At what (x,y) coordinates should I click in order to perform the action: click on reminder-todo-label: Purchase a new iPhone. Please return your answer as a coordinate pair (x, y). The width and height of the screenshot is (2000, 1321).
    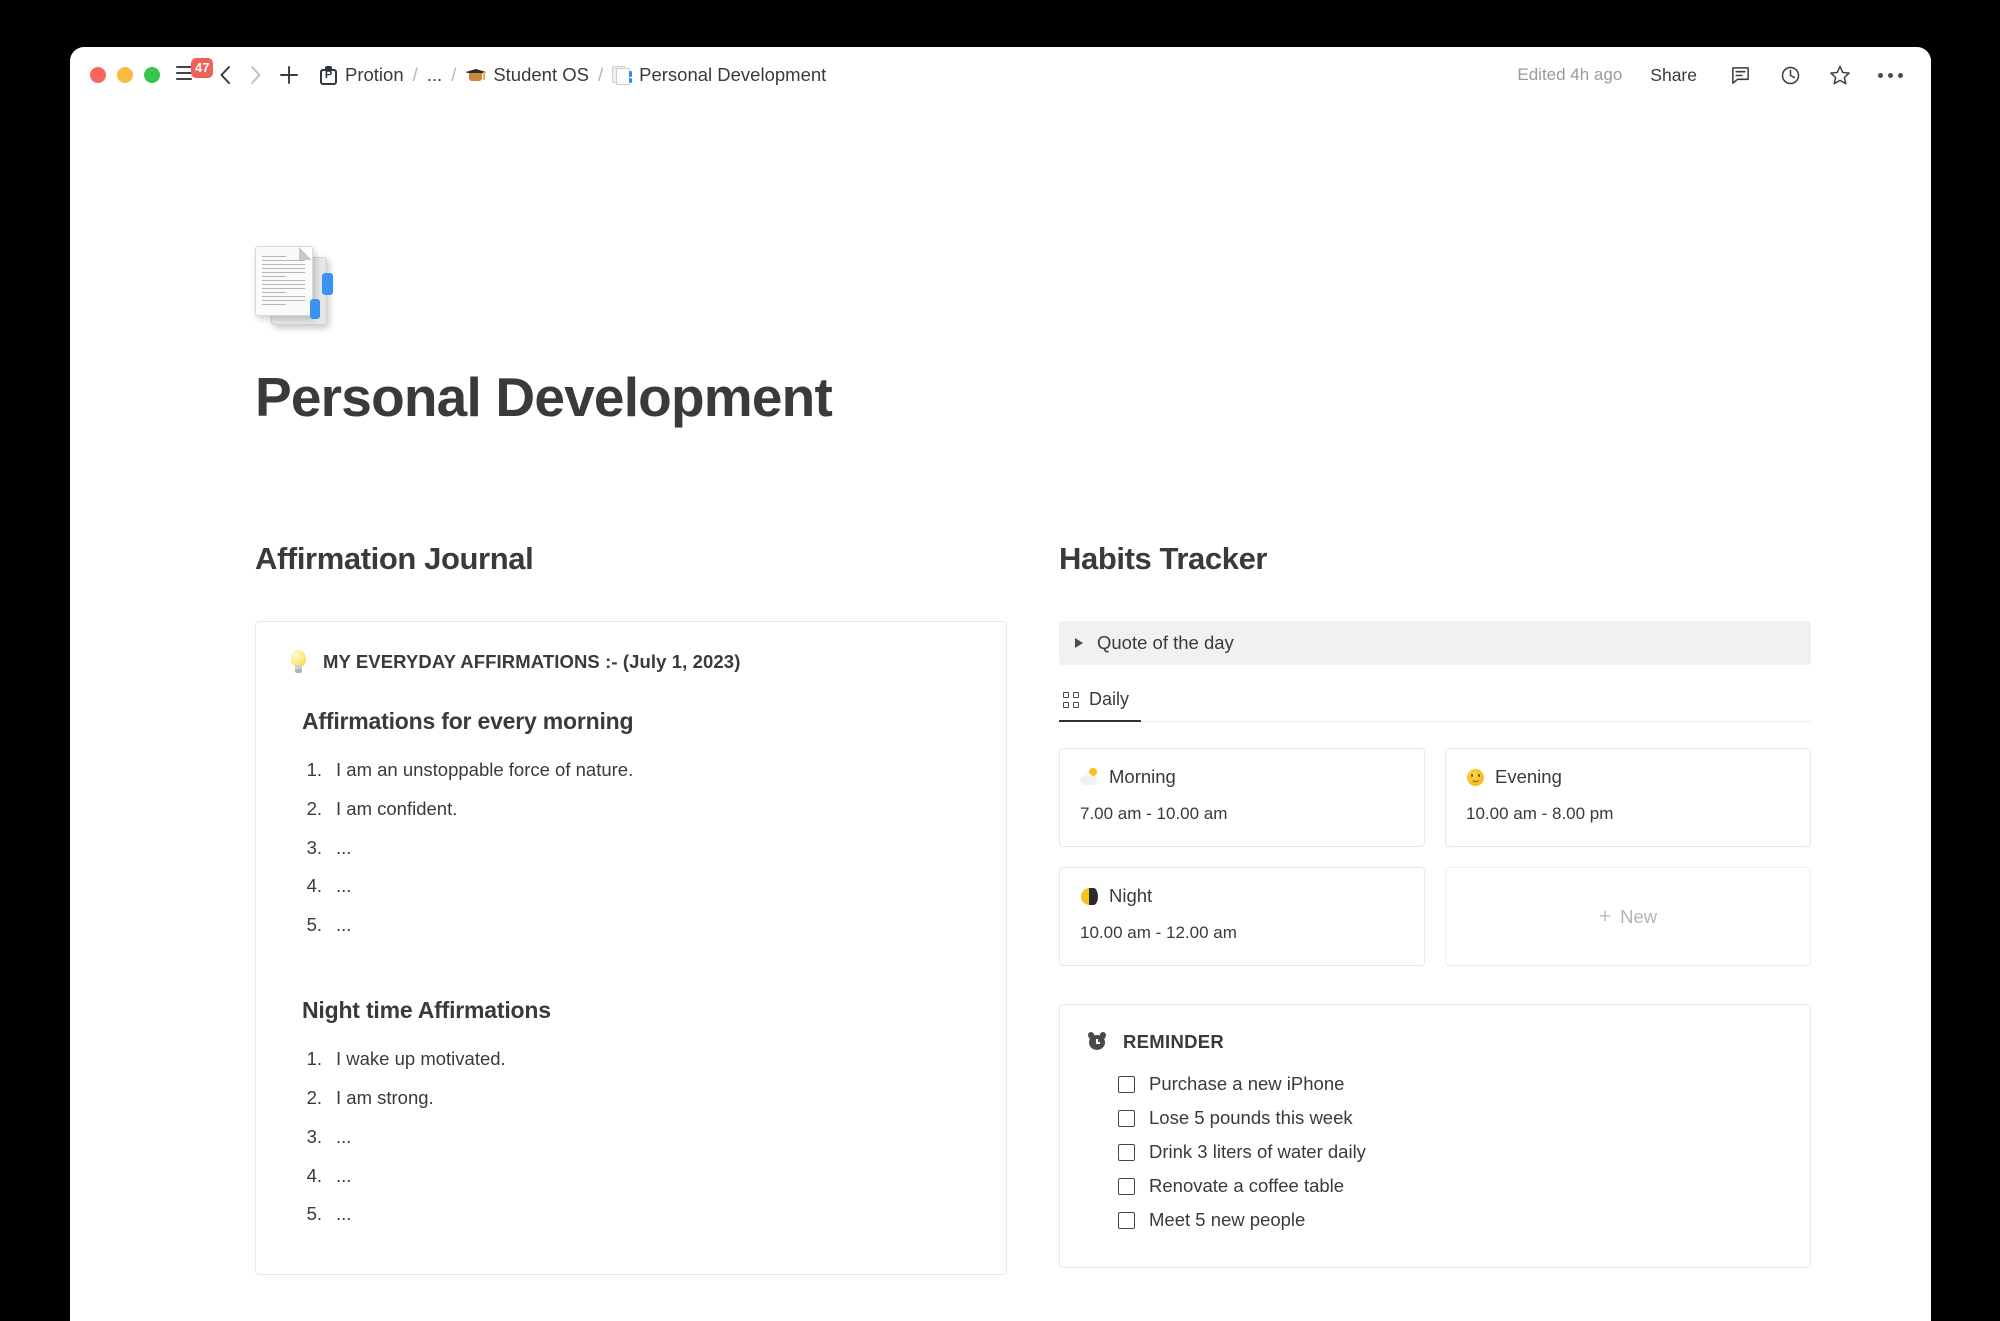
    Looking at the image, I should click on (1247, 1083).